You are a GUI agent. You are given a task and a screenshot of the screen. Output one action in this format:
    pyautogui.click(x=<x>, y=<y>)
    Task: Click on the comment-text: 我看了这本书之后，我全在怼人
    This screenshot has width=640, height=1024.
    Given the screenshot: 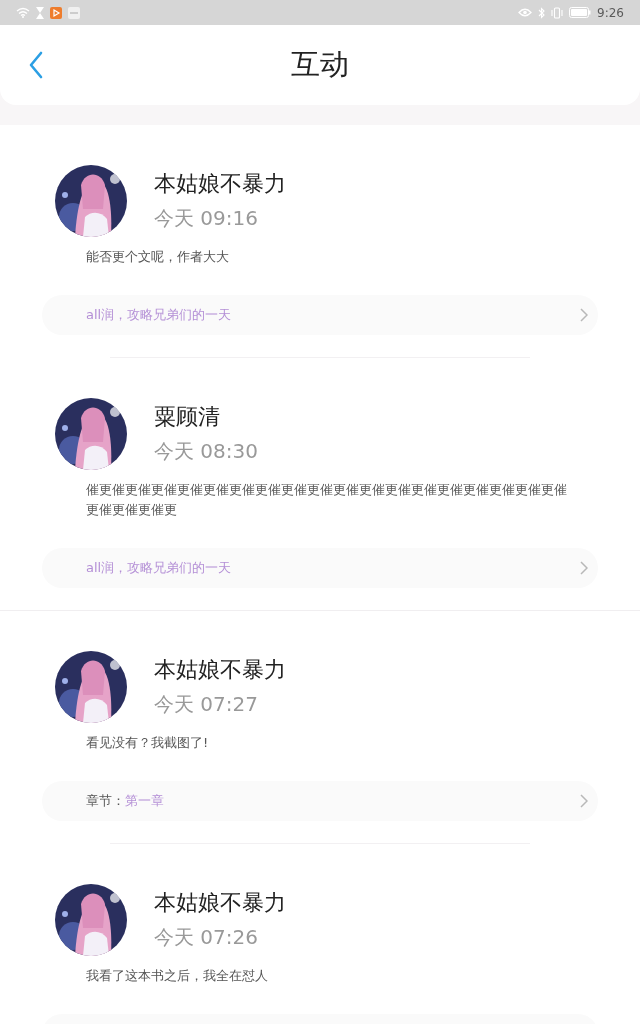 What is the action you would take?
    pyautogui.click(x=177, y=976)
    